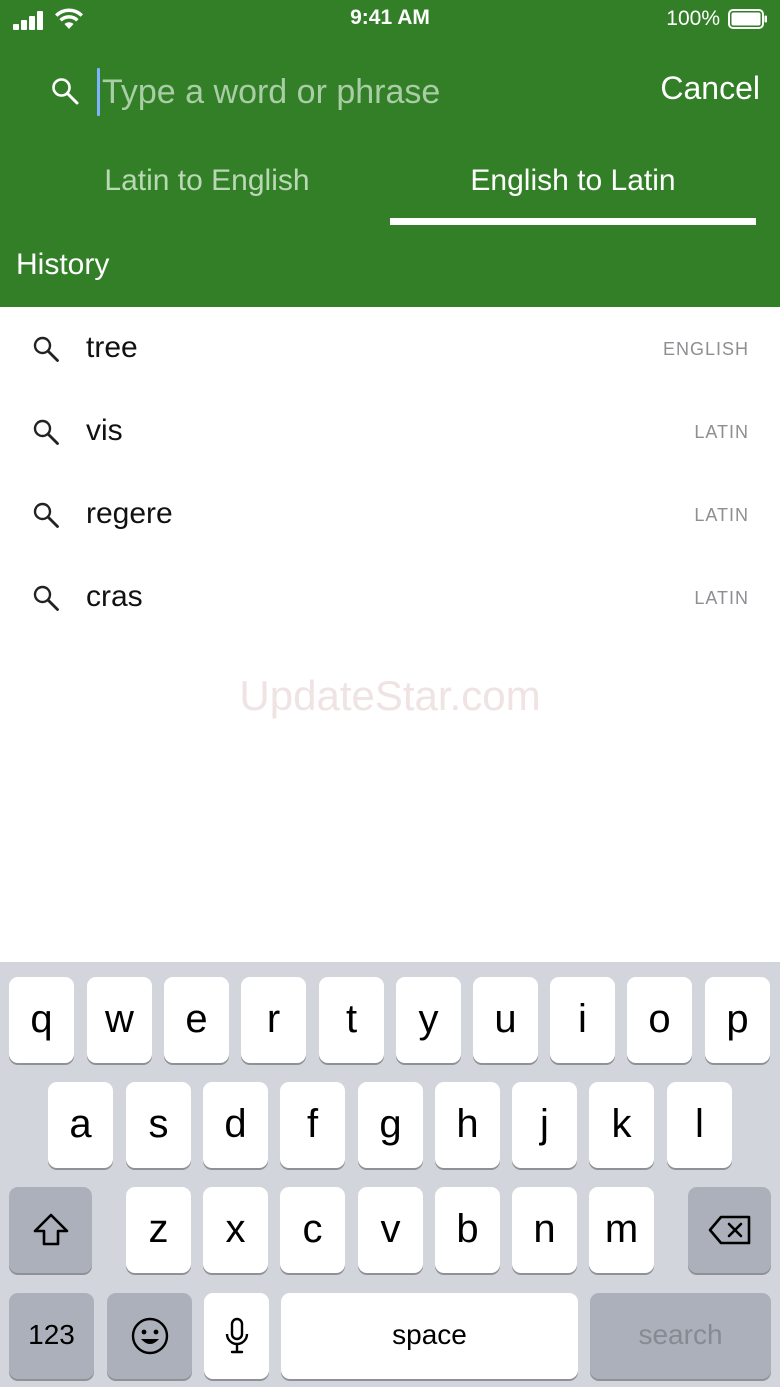 This screenshot has width=780, height=1387. Describe the element at coordinates (544, 1125) in the screenshot. I see `key-j: j` at that location.